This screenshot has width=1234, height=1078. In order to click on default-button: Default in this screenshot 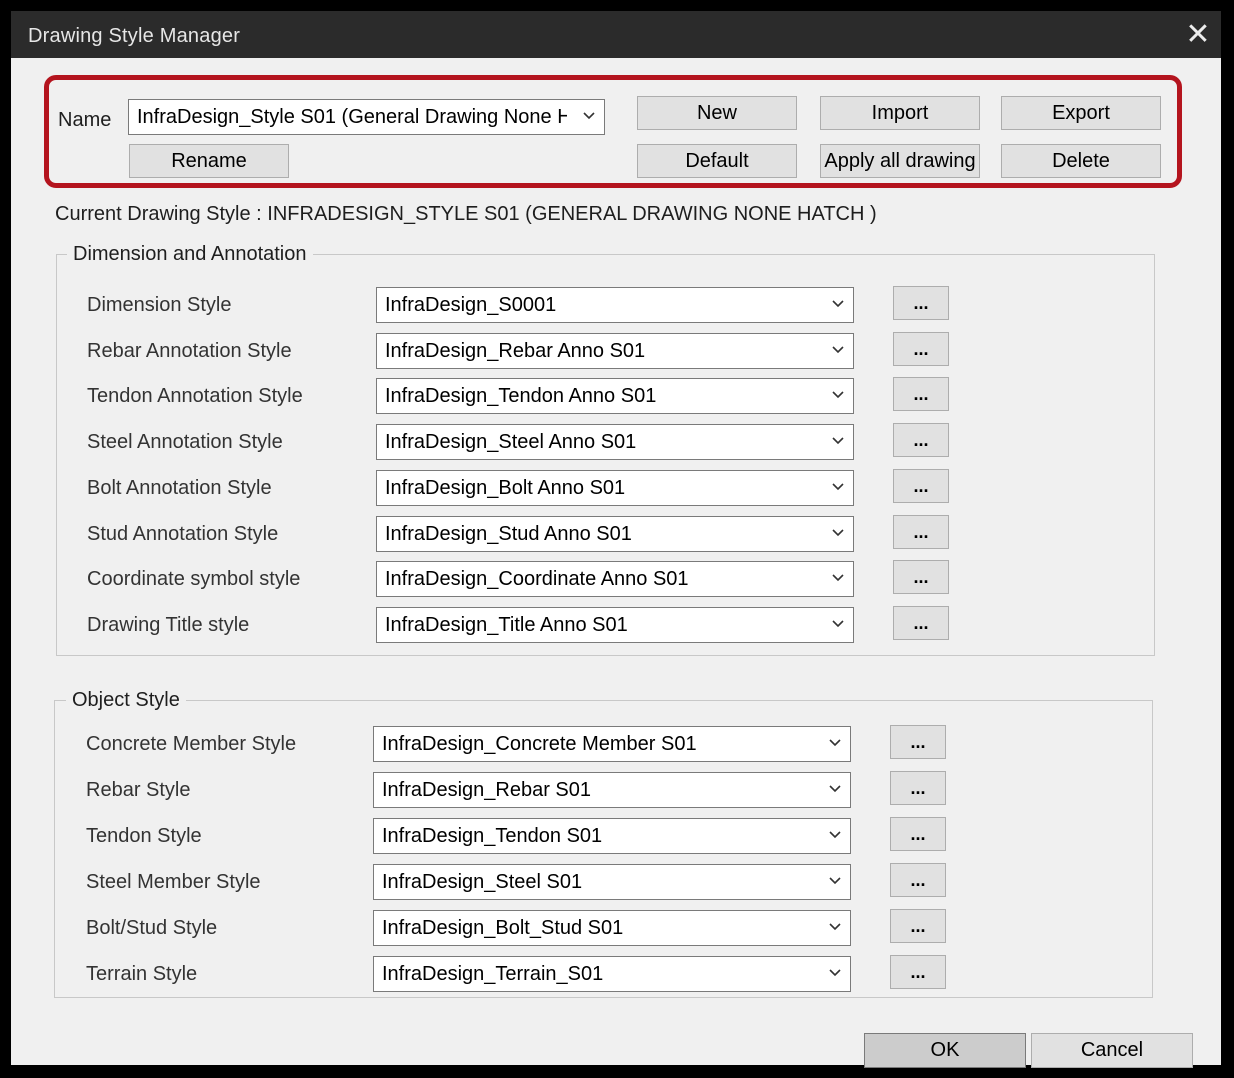, I will do `click(717, 161)`.